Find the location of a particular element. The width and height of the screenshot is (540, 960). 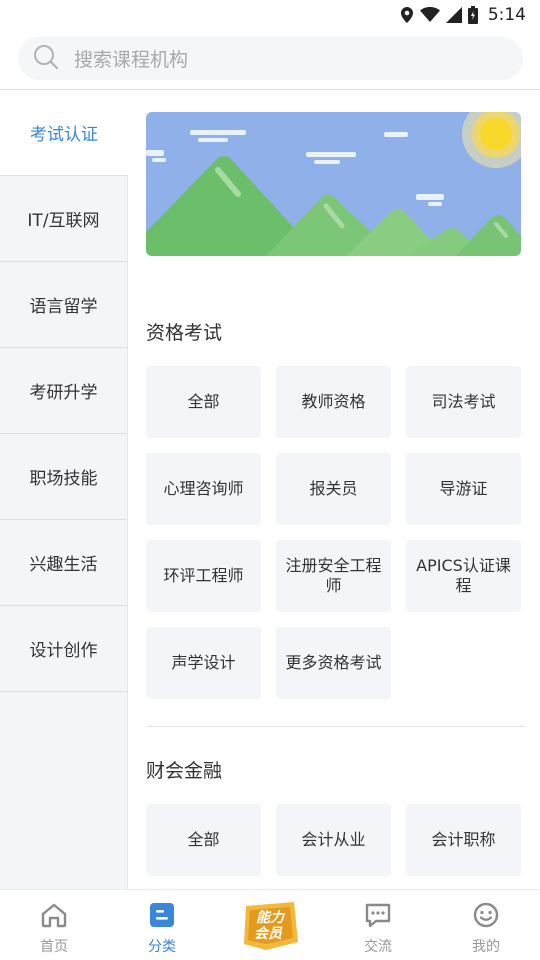

sidebar-item-exam-cert: 考试认证 is located at coordinates (64, 133).